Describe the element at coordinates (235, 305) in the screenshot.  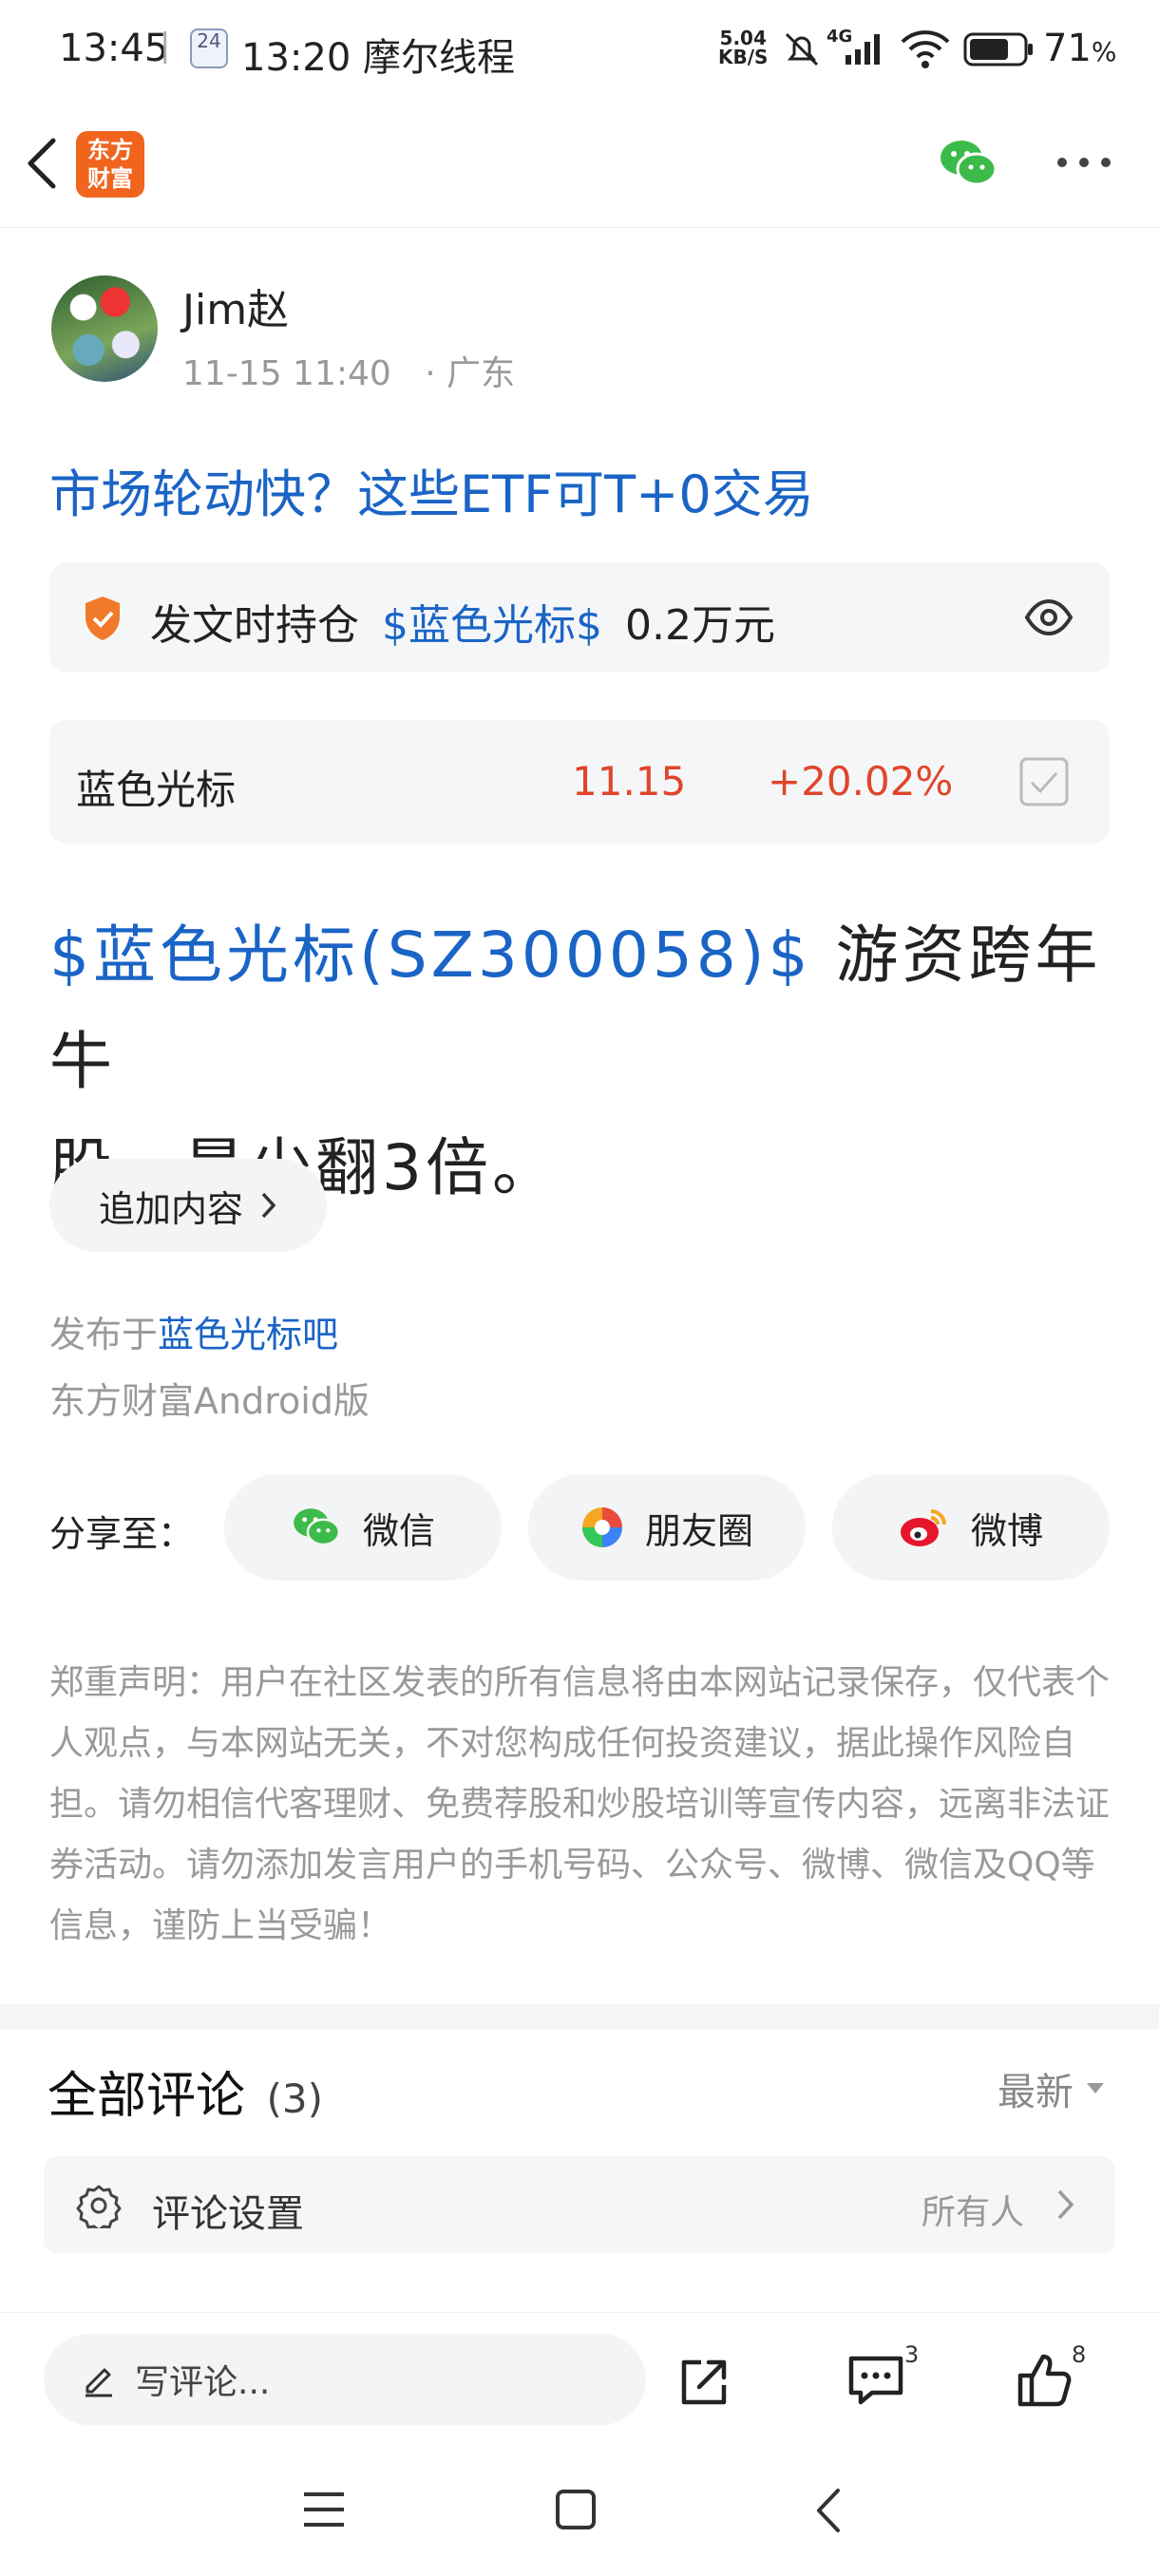
I see `author-name: Jim赵` at that location.